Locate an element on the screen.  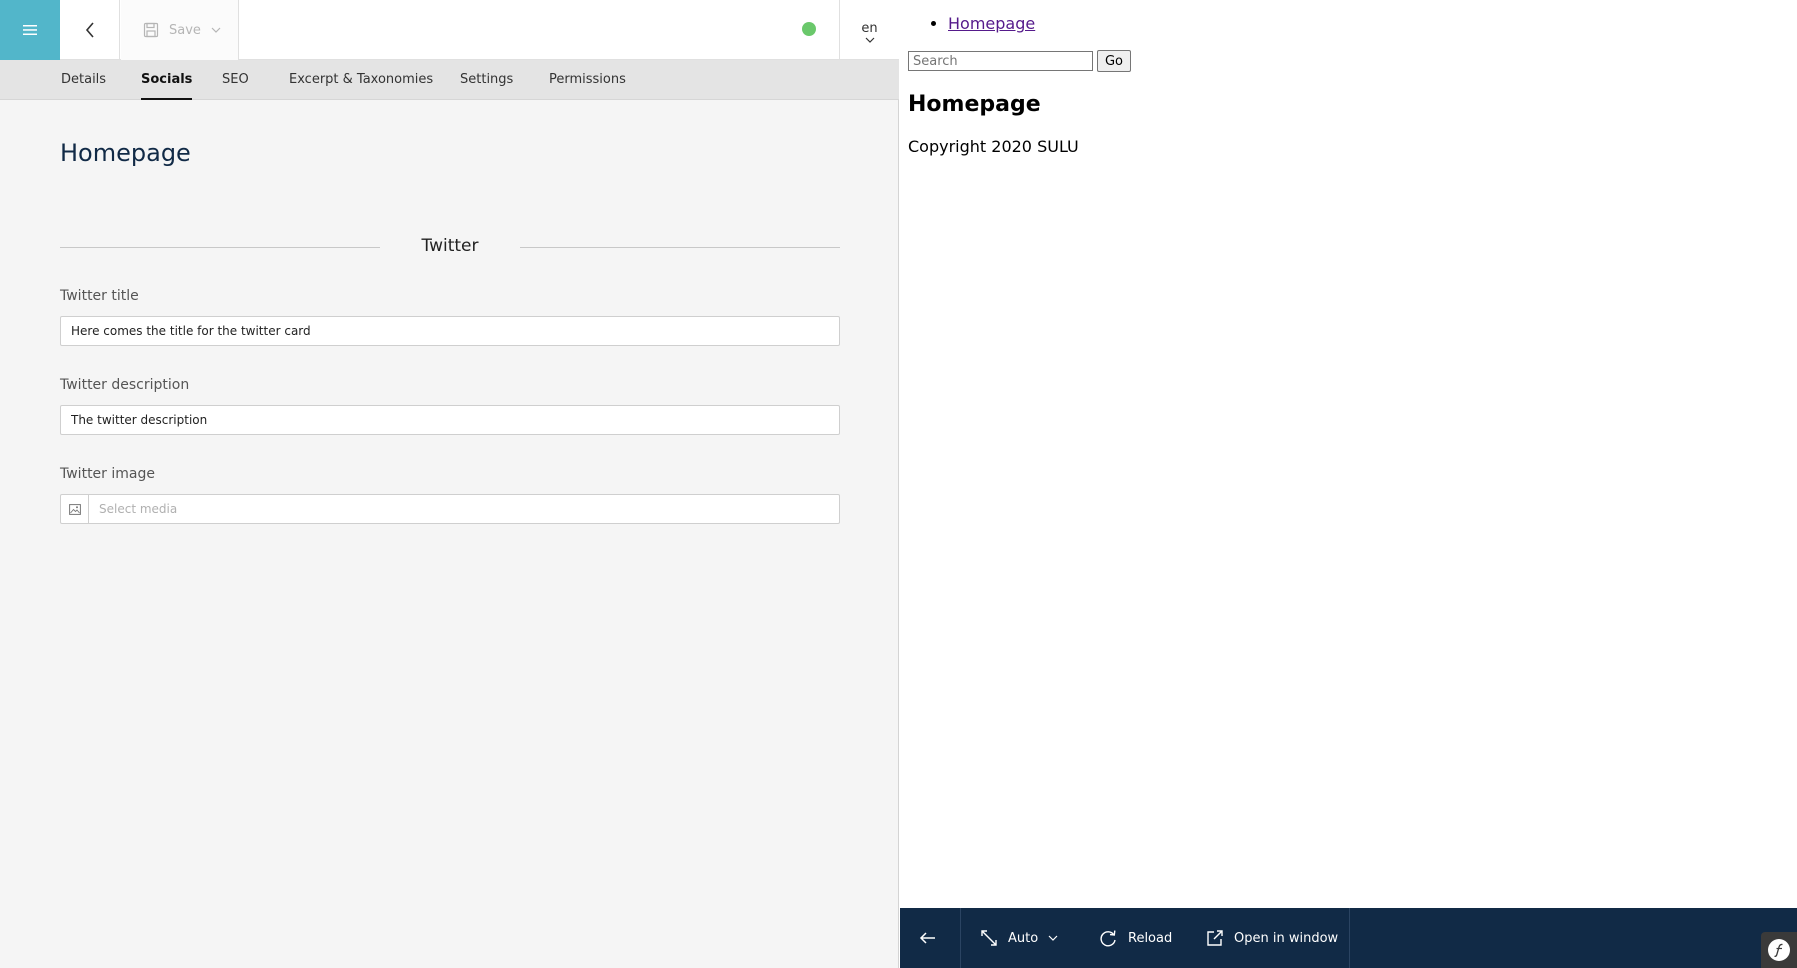
locale-label: en is located at coordinates (869, 28).